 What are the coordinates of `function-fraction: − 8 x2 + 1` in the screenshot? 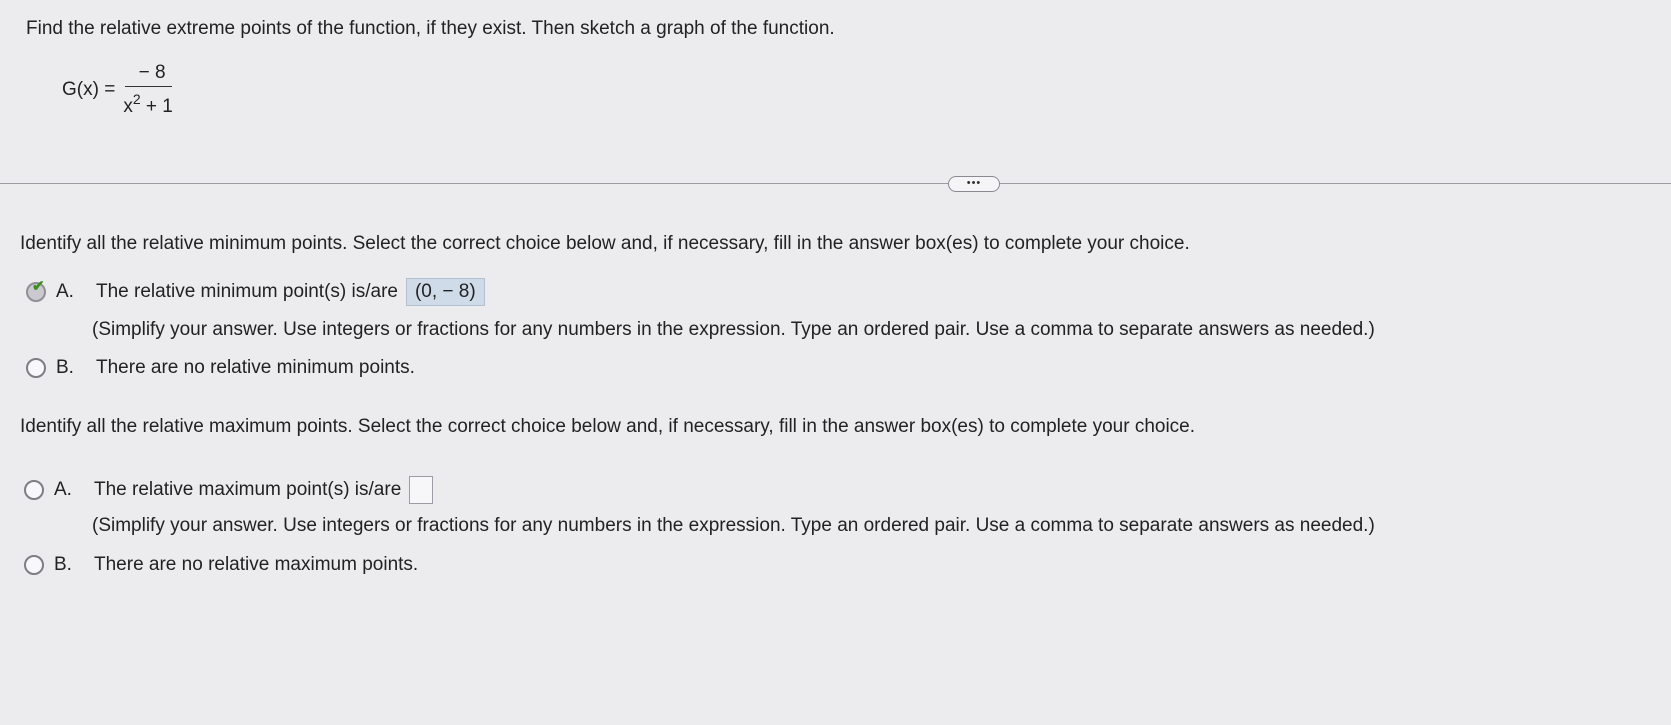 It's located at (148, 90).